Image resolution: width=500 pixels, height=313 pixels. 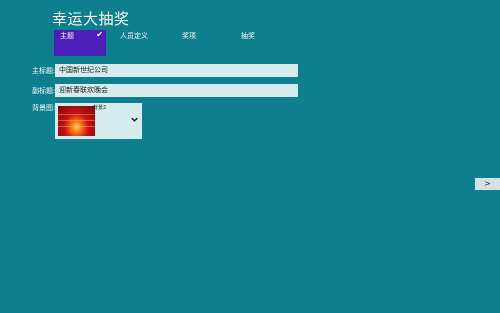 I want to click on tab-theme-label: 主题, so click(x=67, y=36).